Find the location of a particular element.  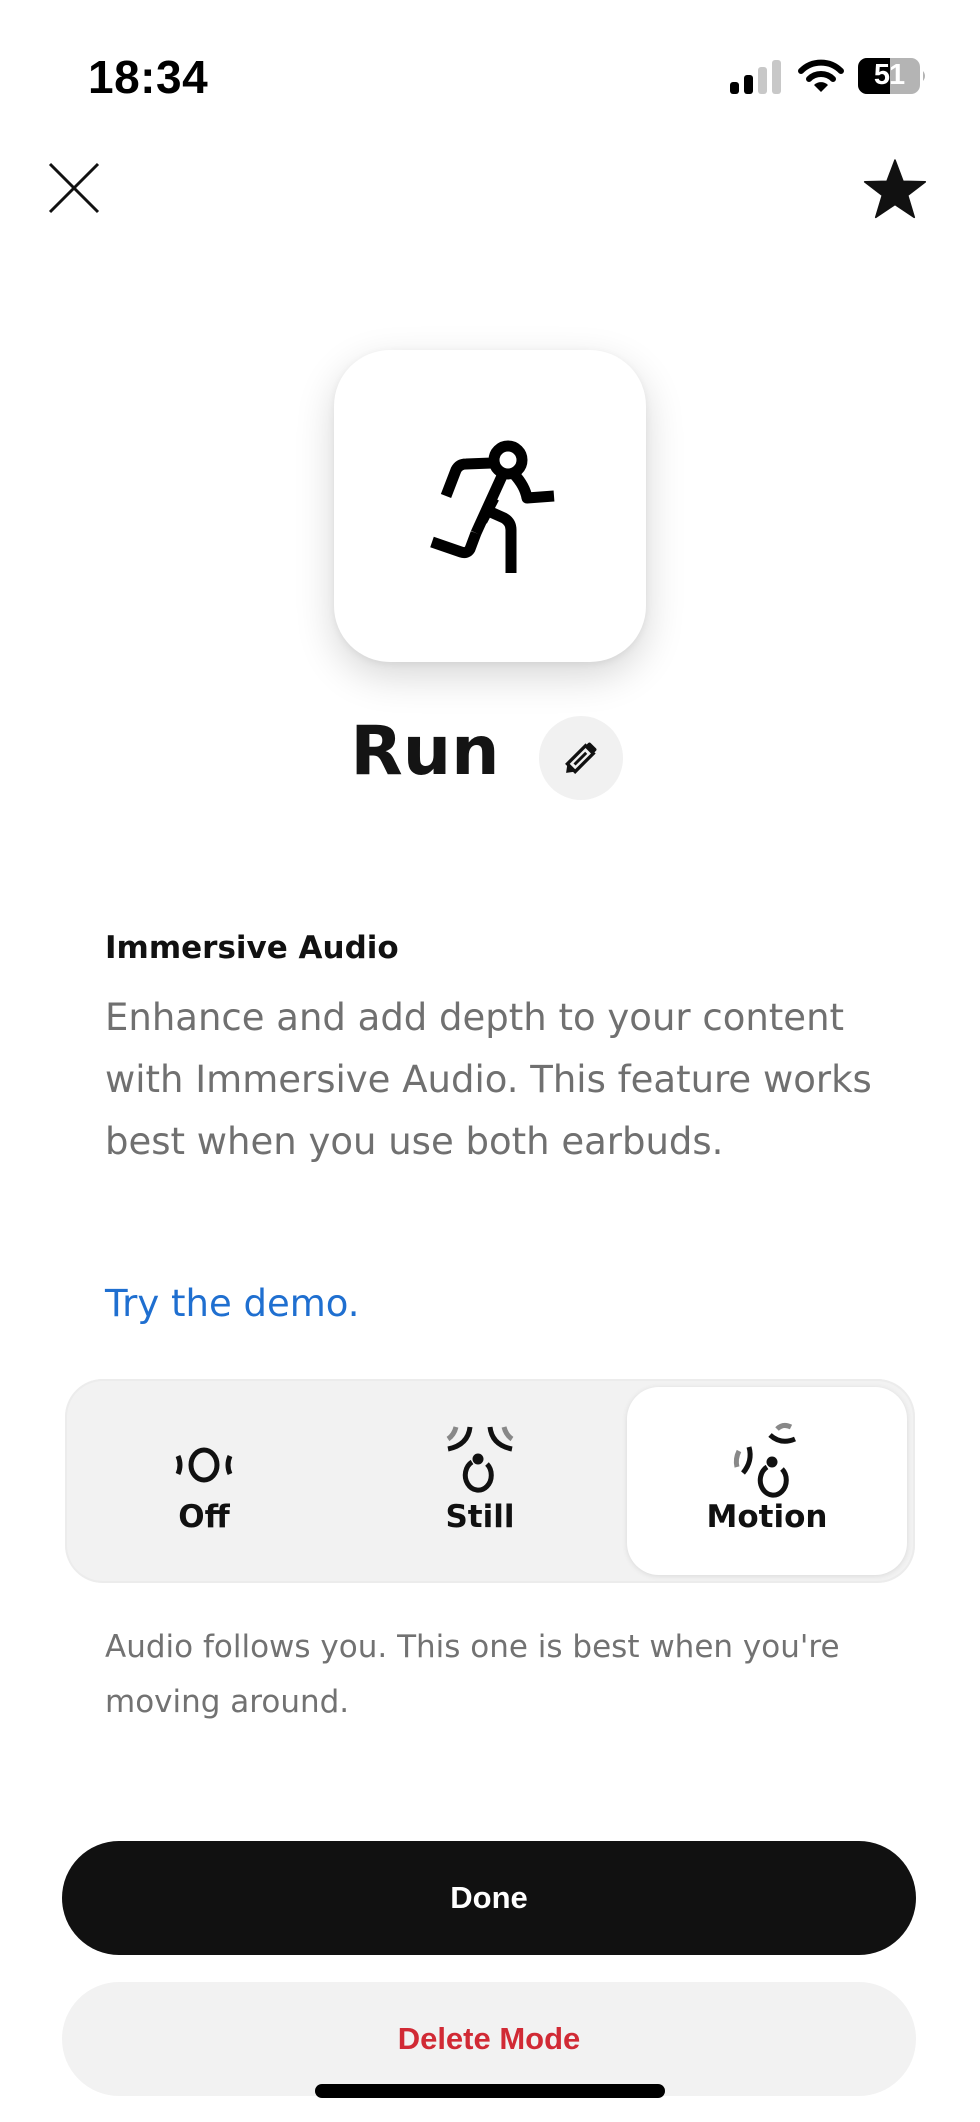

delete-mode-button: Delete Mode is located at coordinates (489, 2039).